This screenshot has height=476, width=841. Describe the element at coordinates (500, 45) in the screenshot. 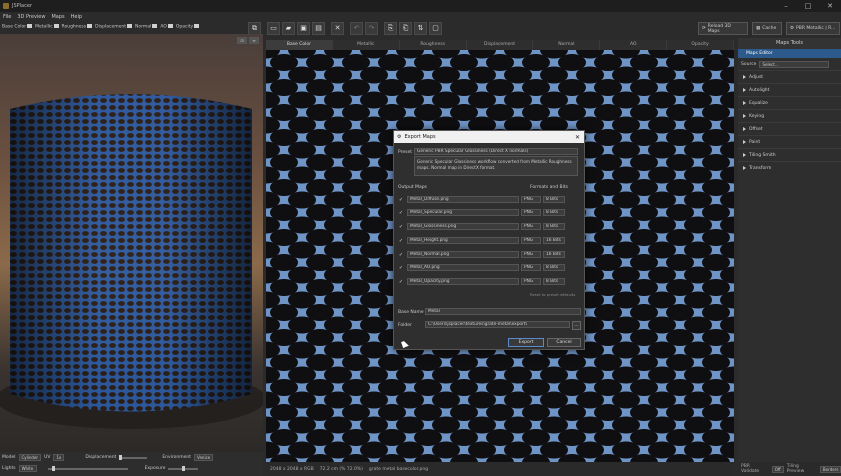

I see `tab-displacement: Displacement` at that location.